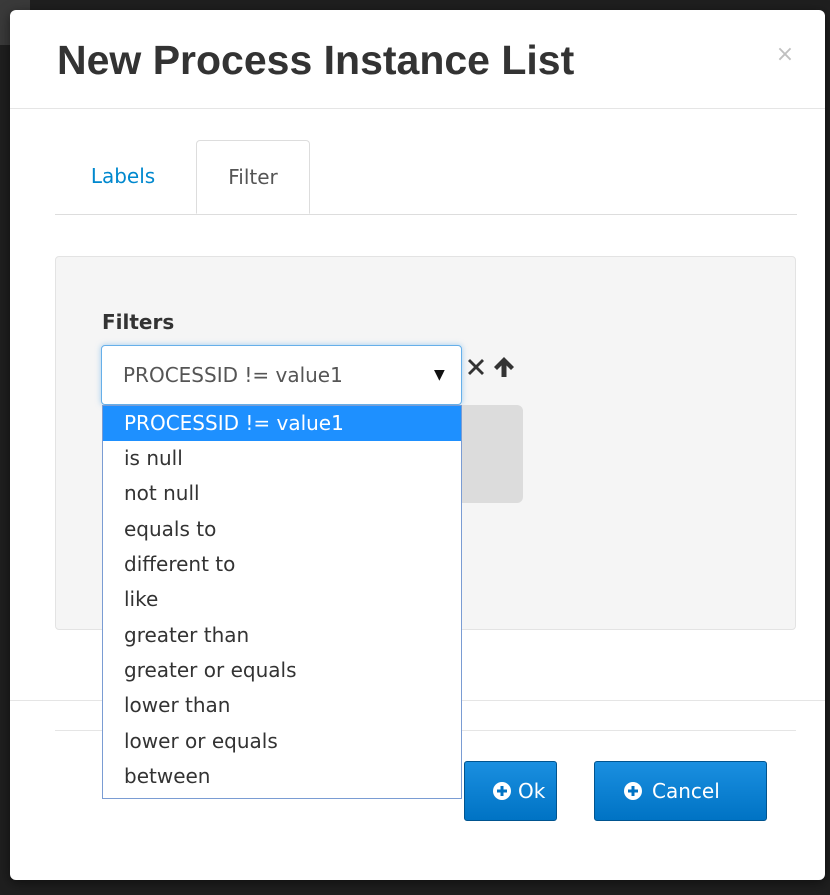  What do you see at coordinates (282, 423) in the screenshot?
I see `dropdown-option: PROCESSID != value1` at bounding box center [282, 423].